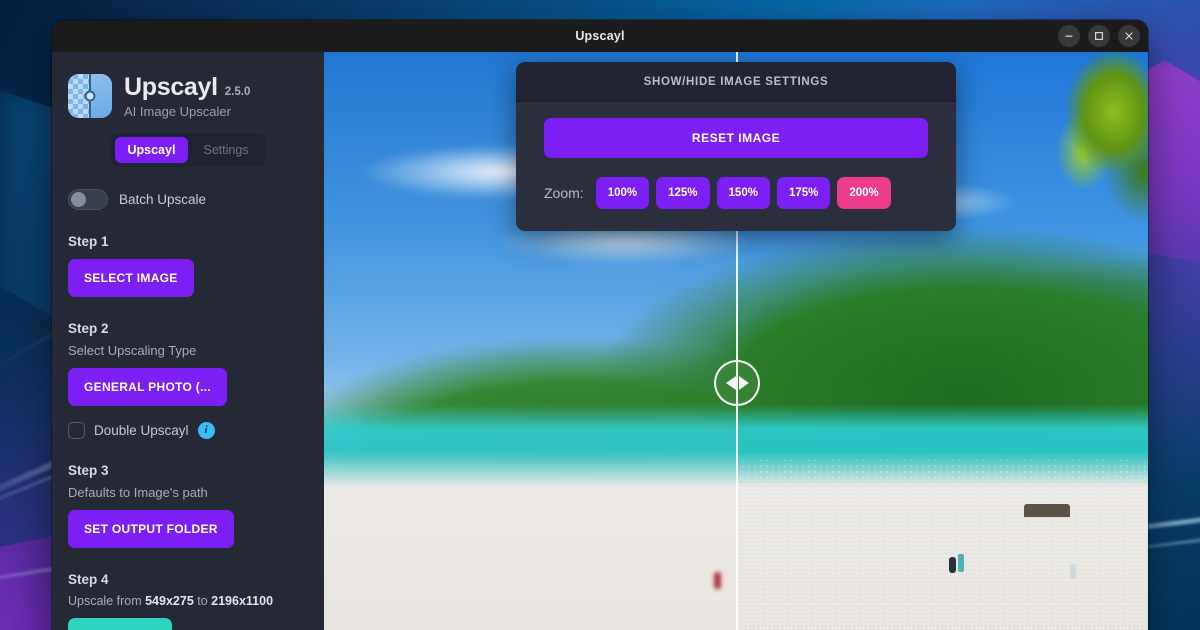 The height and width of the screenshot is (630, 1200). What do you see at coordinates (206, 430) in the screenshot?
I see `info-icon: i` at bounding box center [206, 430].